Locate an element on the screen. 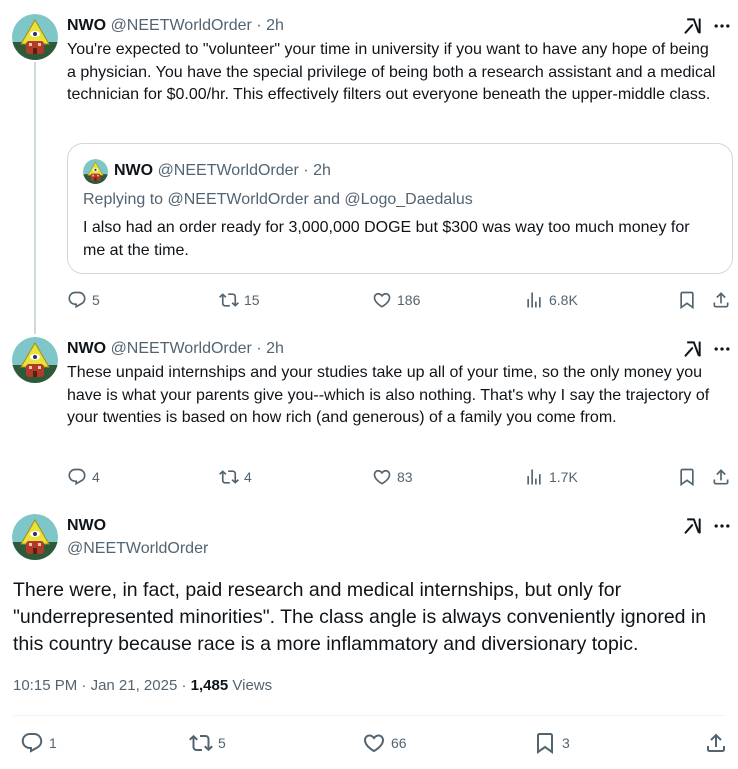 The image size is (738, 769). repost-button: 5 is located at coordinates (207, 743).